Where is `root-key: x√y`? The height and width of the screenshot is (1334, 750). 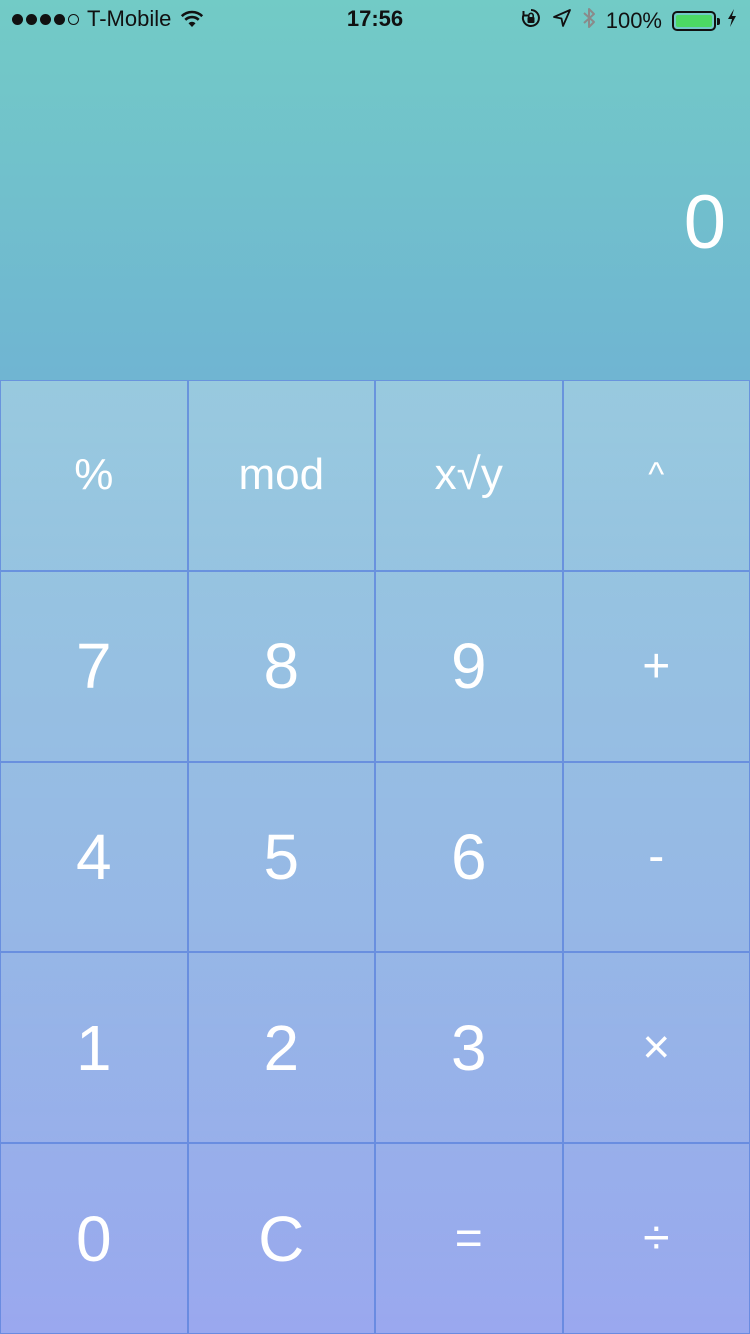
root-key: x√y is located at coordinates (469, 475).